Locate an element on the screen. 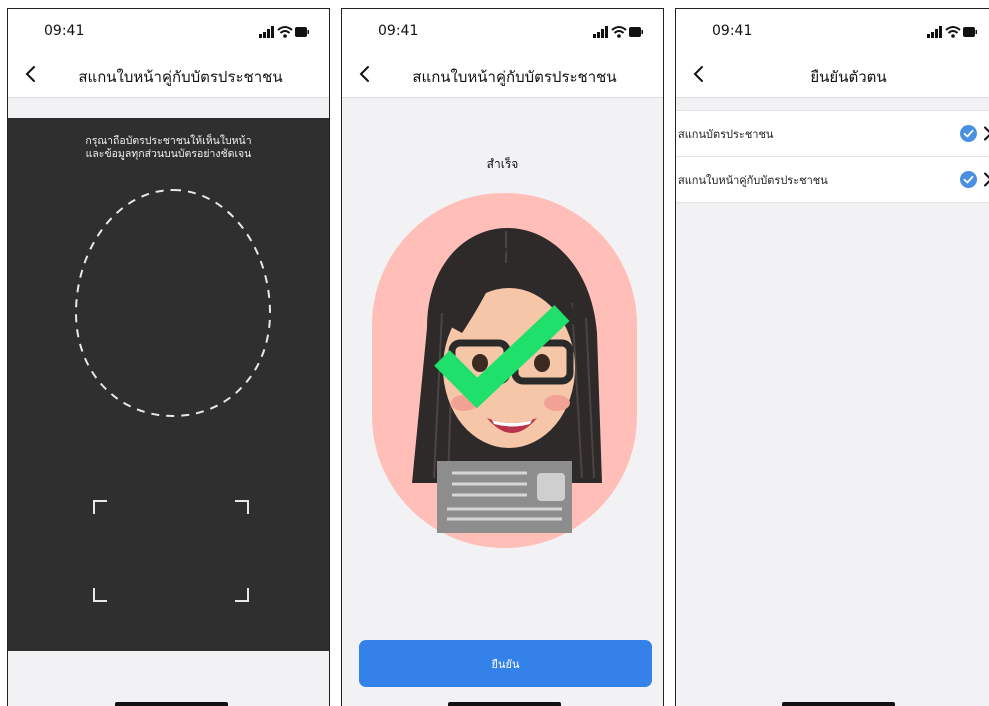 The width and height of the screenshot is (989, 706). face-guide-oval is located at coordinates (173, 303).